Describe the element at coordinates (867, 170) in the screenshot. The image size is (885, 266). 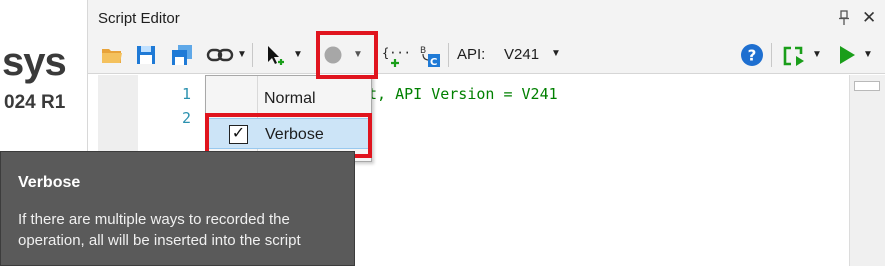
I see `vertical-scrollbar` at that location.